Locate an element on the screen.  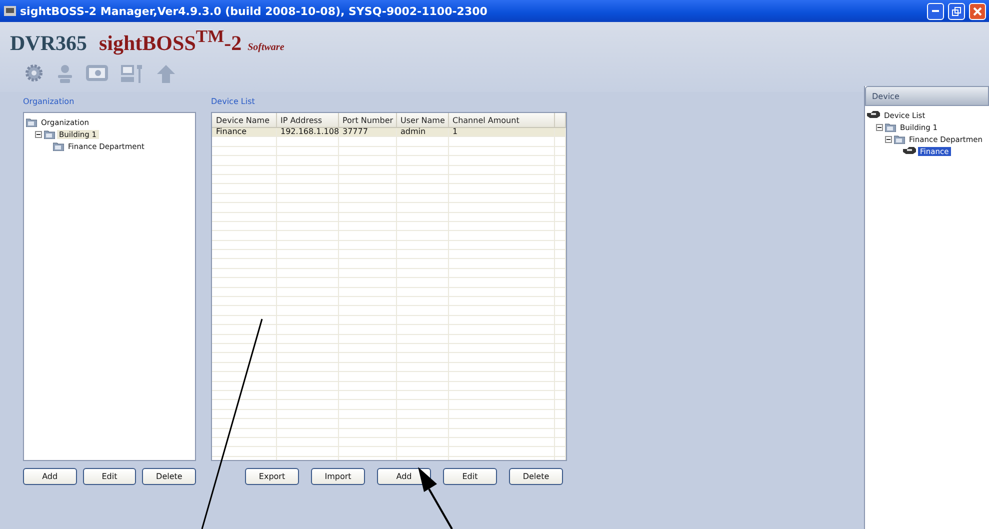
minimize-icon is located at coordinates (935, 11).